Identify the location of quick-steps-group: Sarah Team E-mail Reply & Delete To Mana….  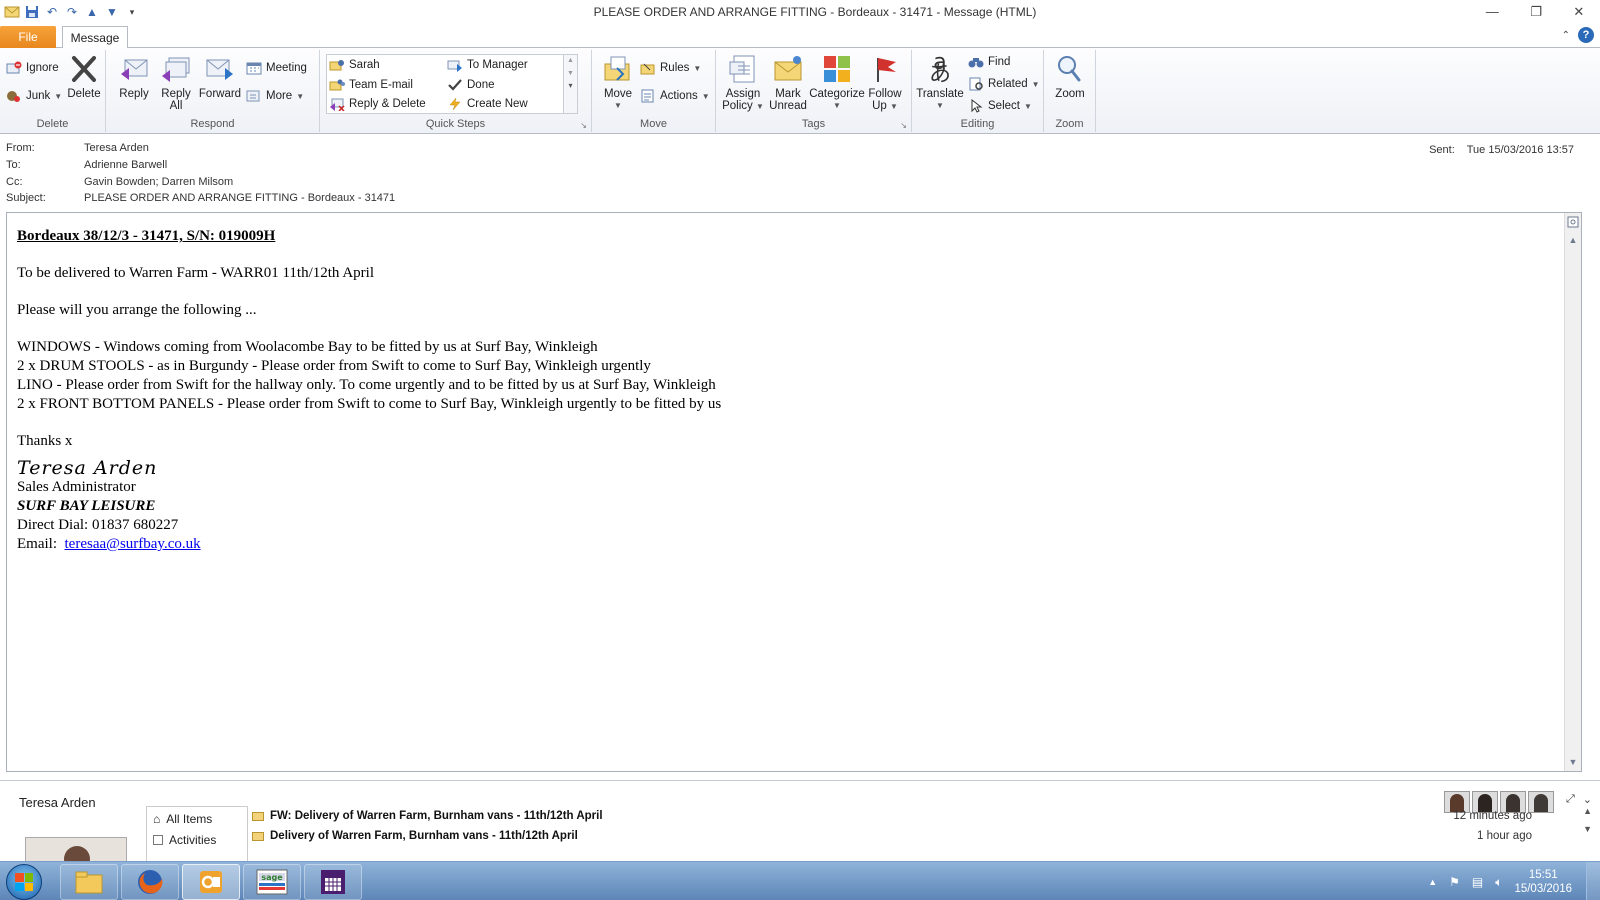
(456, 91).